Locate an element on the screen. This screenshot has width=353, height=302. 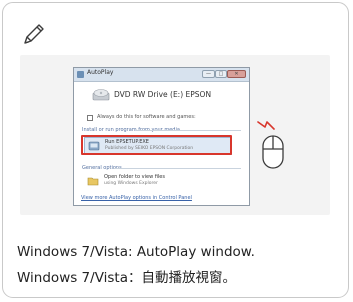
always-checkbox-label: Always do this for software and games: is located at coordinates (146, 117).